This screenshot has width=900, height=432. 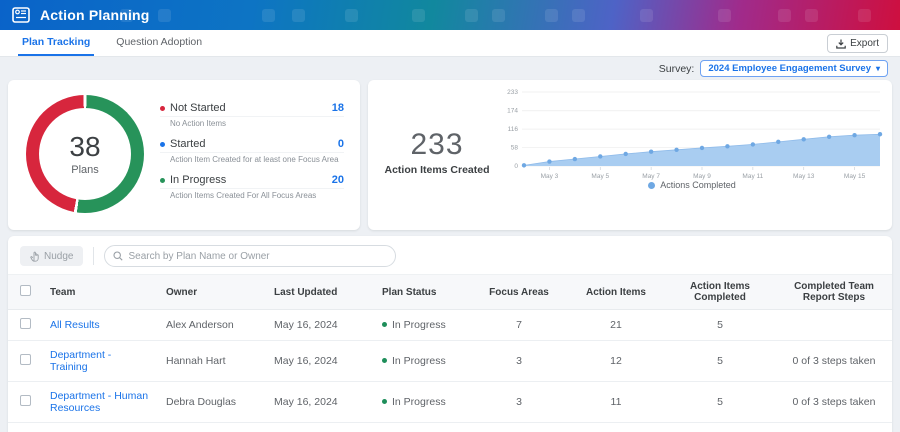 I want to click on y-axis-tick-label: 0, so click(x=516, y=166).